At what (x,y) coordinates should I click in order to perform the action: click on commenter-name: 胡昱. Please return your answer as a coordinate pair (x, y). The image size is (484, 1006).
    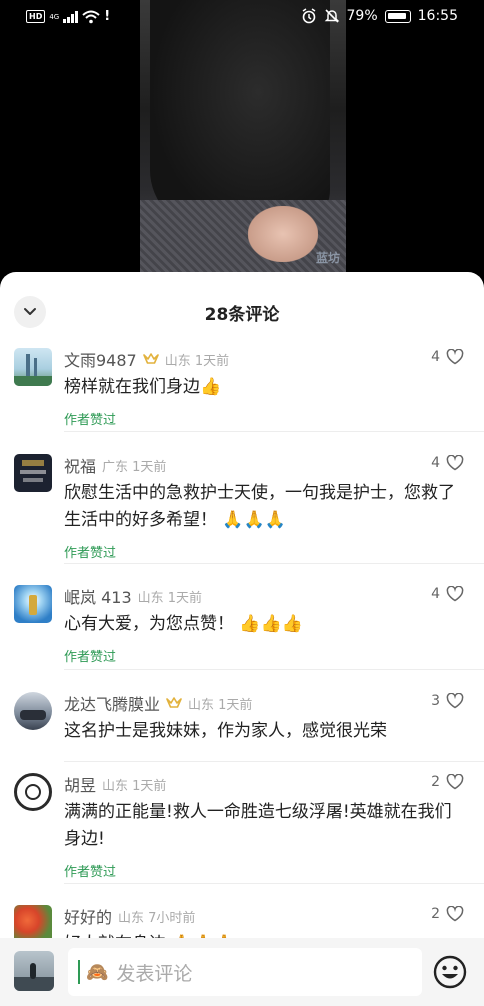
    Looking at the image, I should click on (80, 784).